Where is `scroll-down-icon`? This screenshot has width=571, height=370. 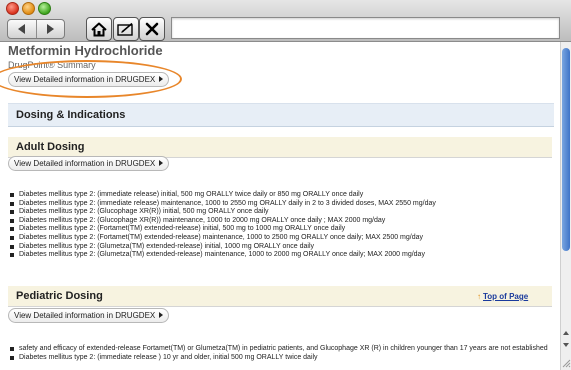
scroll-down-icon is located at coordinates (566, 345).